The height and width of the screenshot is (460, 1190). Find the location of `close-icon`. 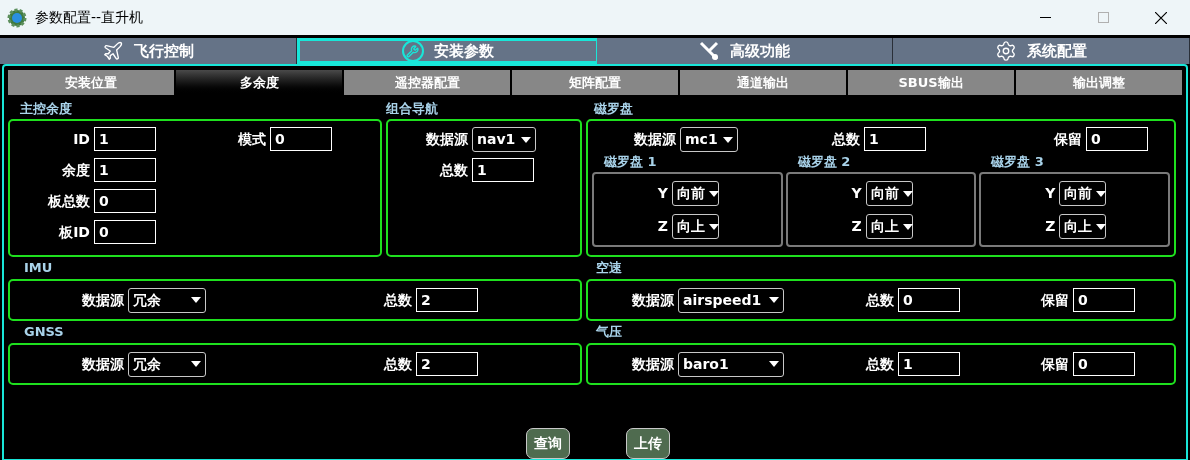

close-icon is located at coordinates (1161, 17).